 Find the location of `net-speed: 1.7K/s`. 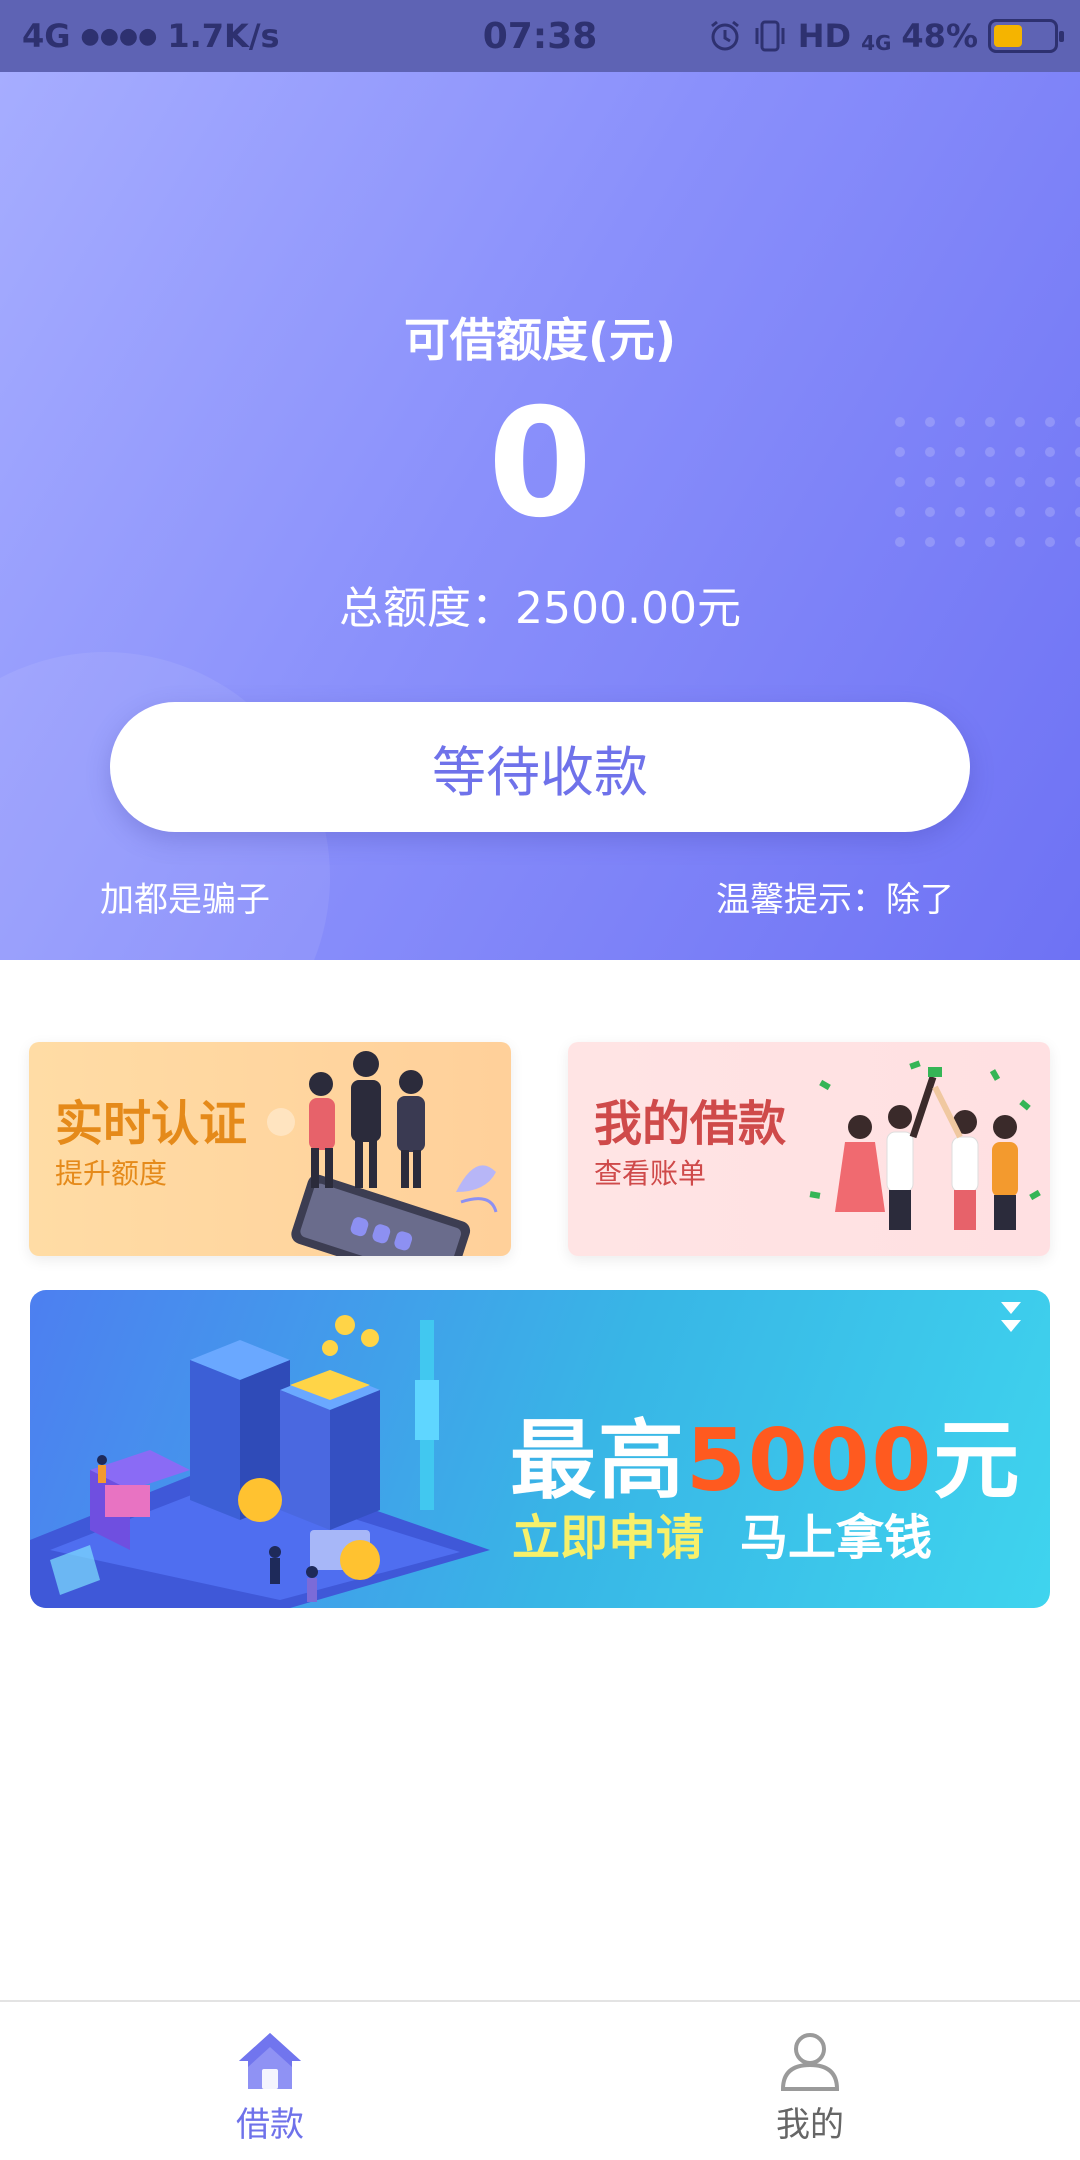

net-speed: 1.7K/s is located at coordinates (223, 36).